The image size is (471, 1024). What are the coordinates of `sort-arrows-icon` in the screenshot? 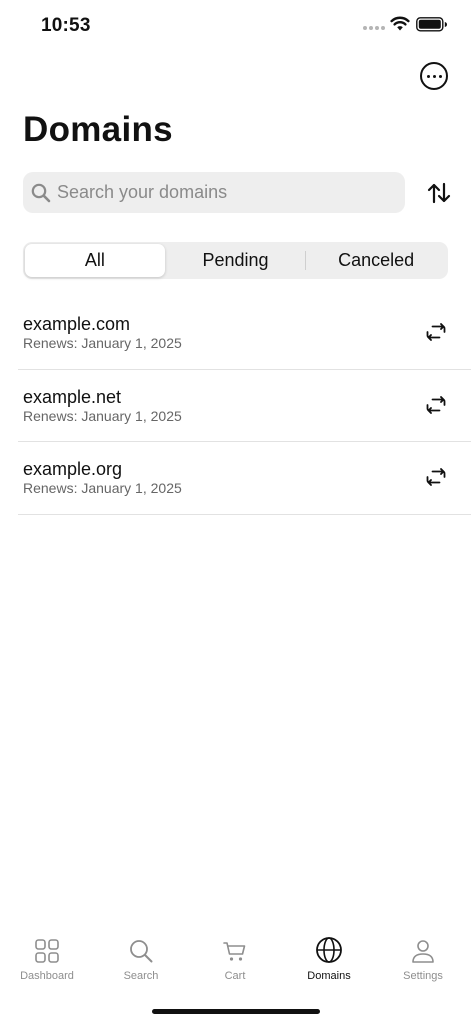 It's located at (439, 193).